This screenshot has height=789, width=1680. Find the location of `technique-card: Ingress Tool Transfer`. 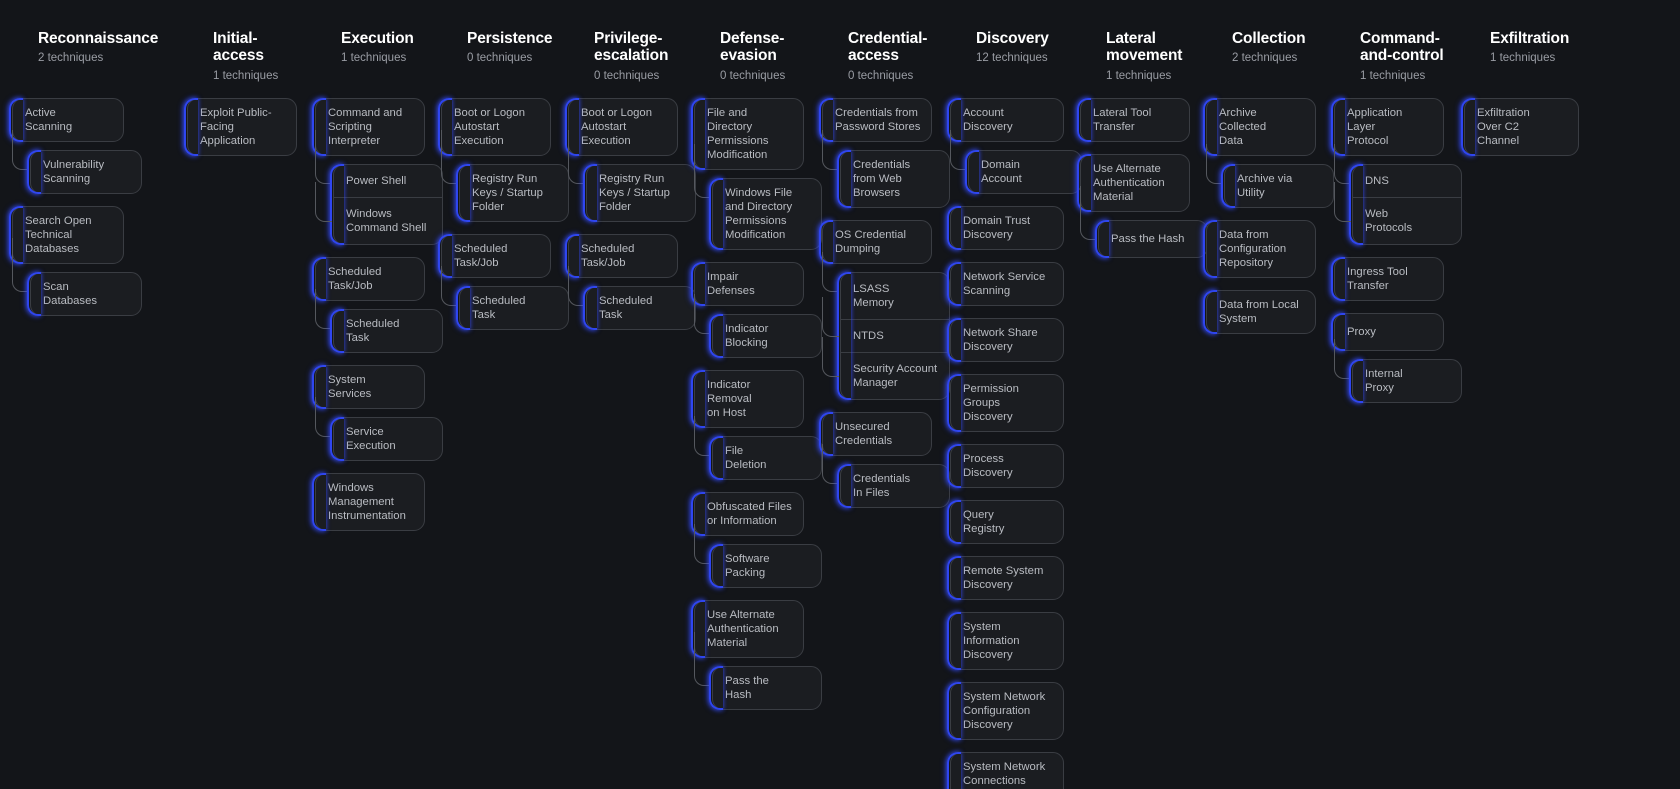

technique-card: Ingress Tool Transfer is located at coordinates (1387, 279).